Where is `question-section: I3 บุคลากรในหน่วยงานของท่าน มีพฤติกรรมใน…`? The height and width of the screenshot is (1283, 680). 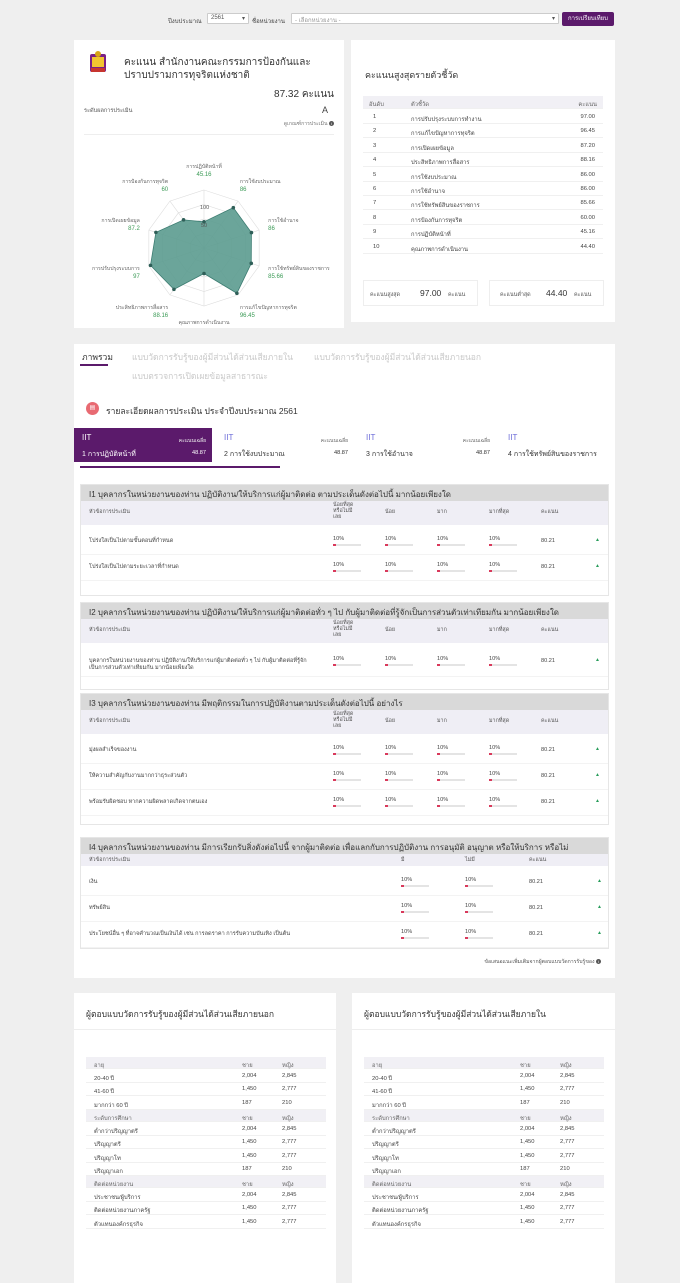 question-section: I3 บุคลากรในหน่วยงานของท่าน มีพฤติกรรมใน… is located at coordinates (344, 759).